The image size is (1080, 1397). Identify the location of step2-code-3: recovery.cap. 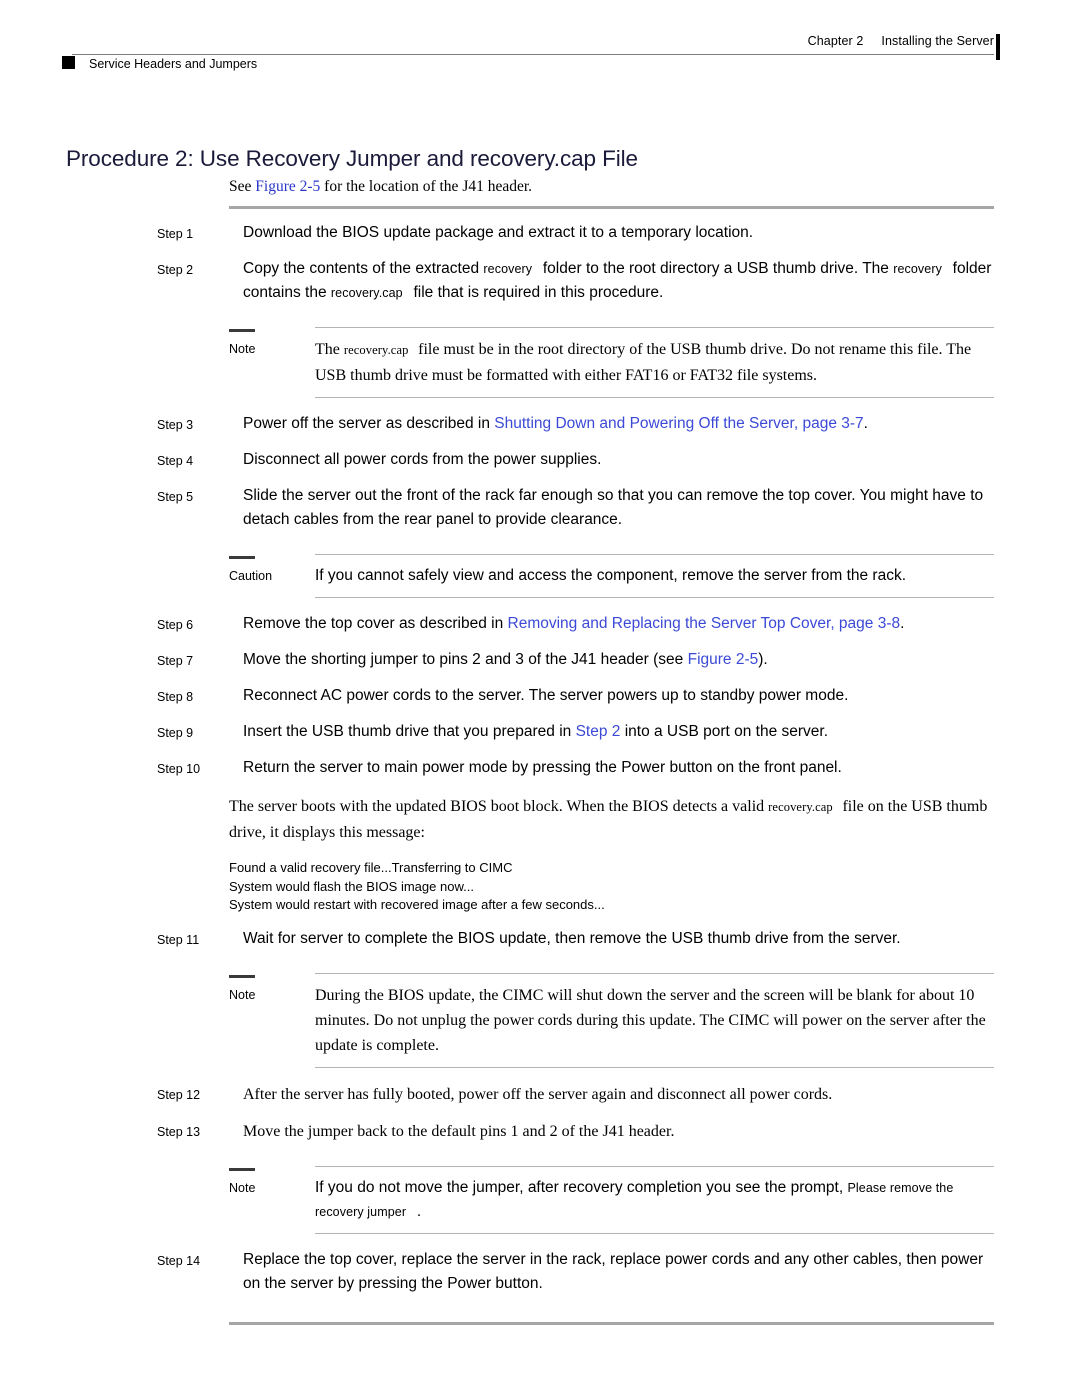
(366, 293).